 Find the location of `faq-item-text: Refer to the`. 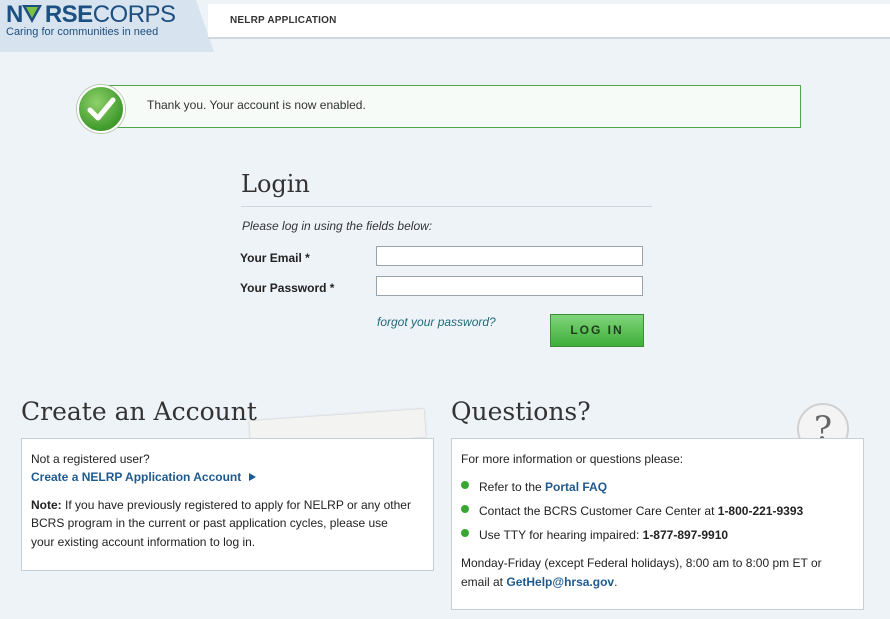

faq-item-text: Refer to the is located at coordinates (512, 487).